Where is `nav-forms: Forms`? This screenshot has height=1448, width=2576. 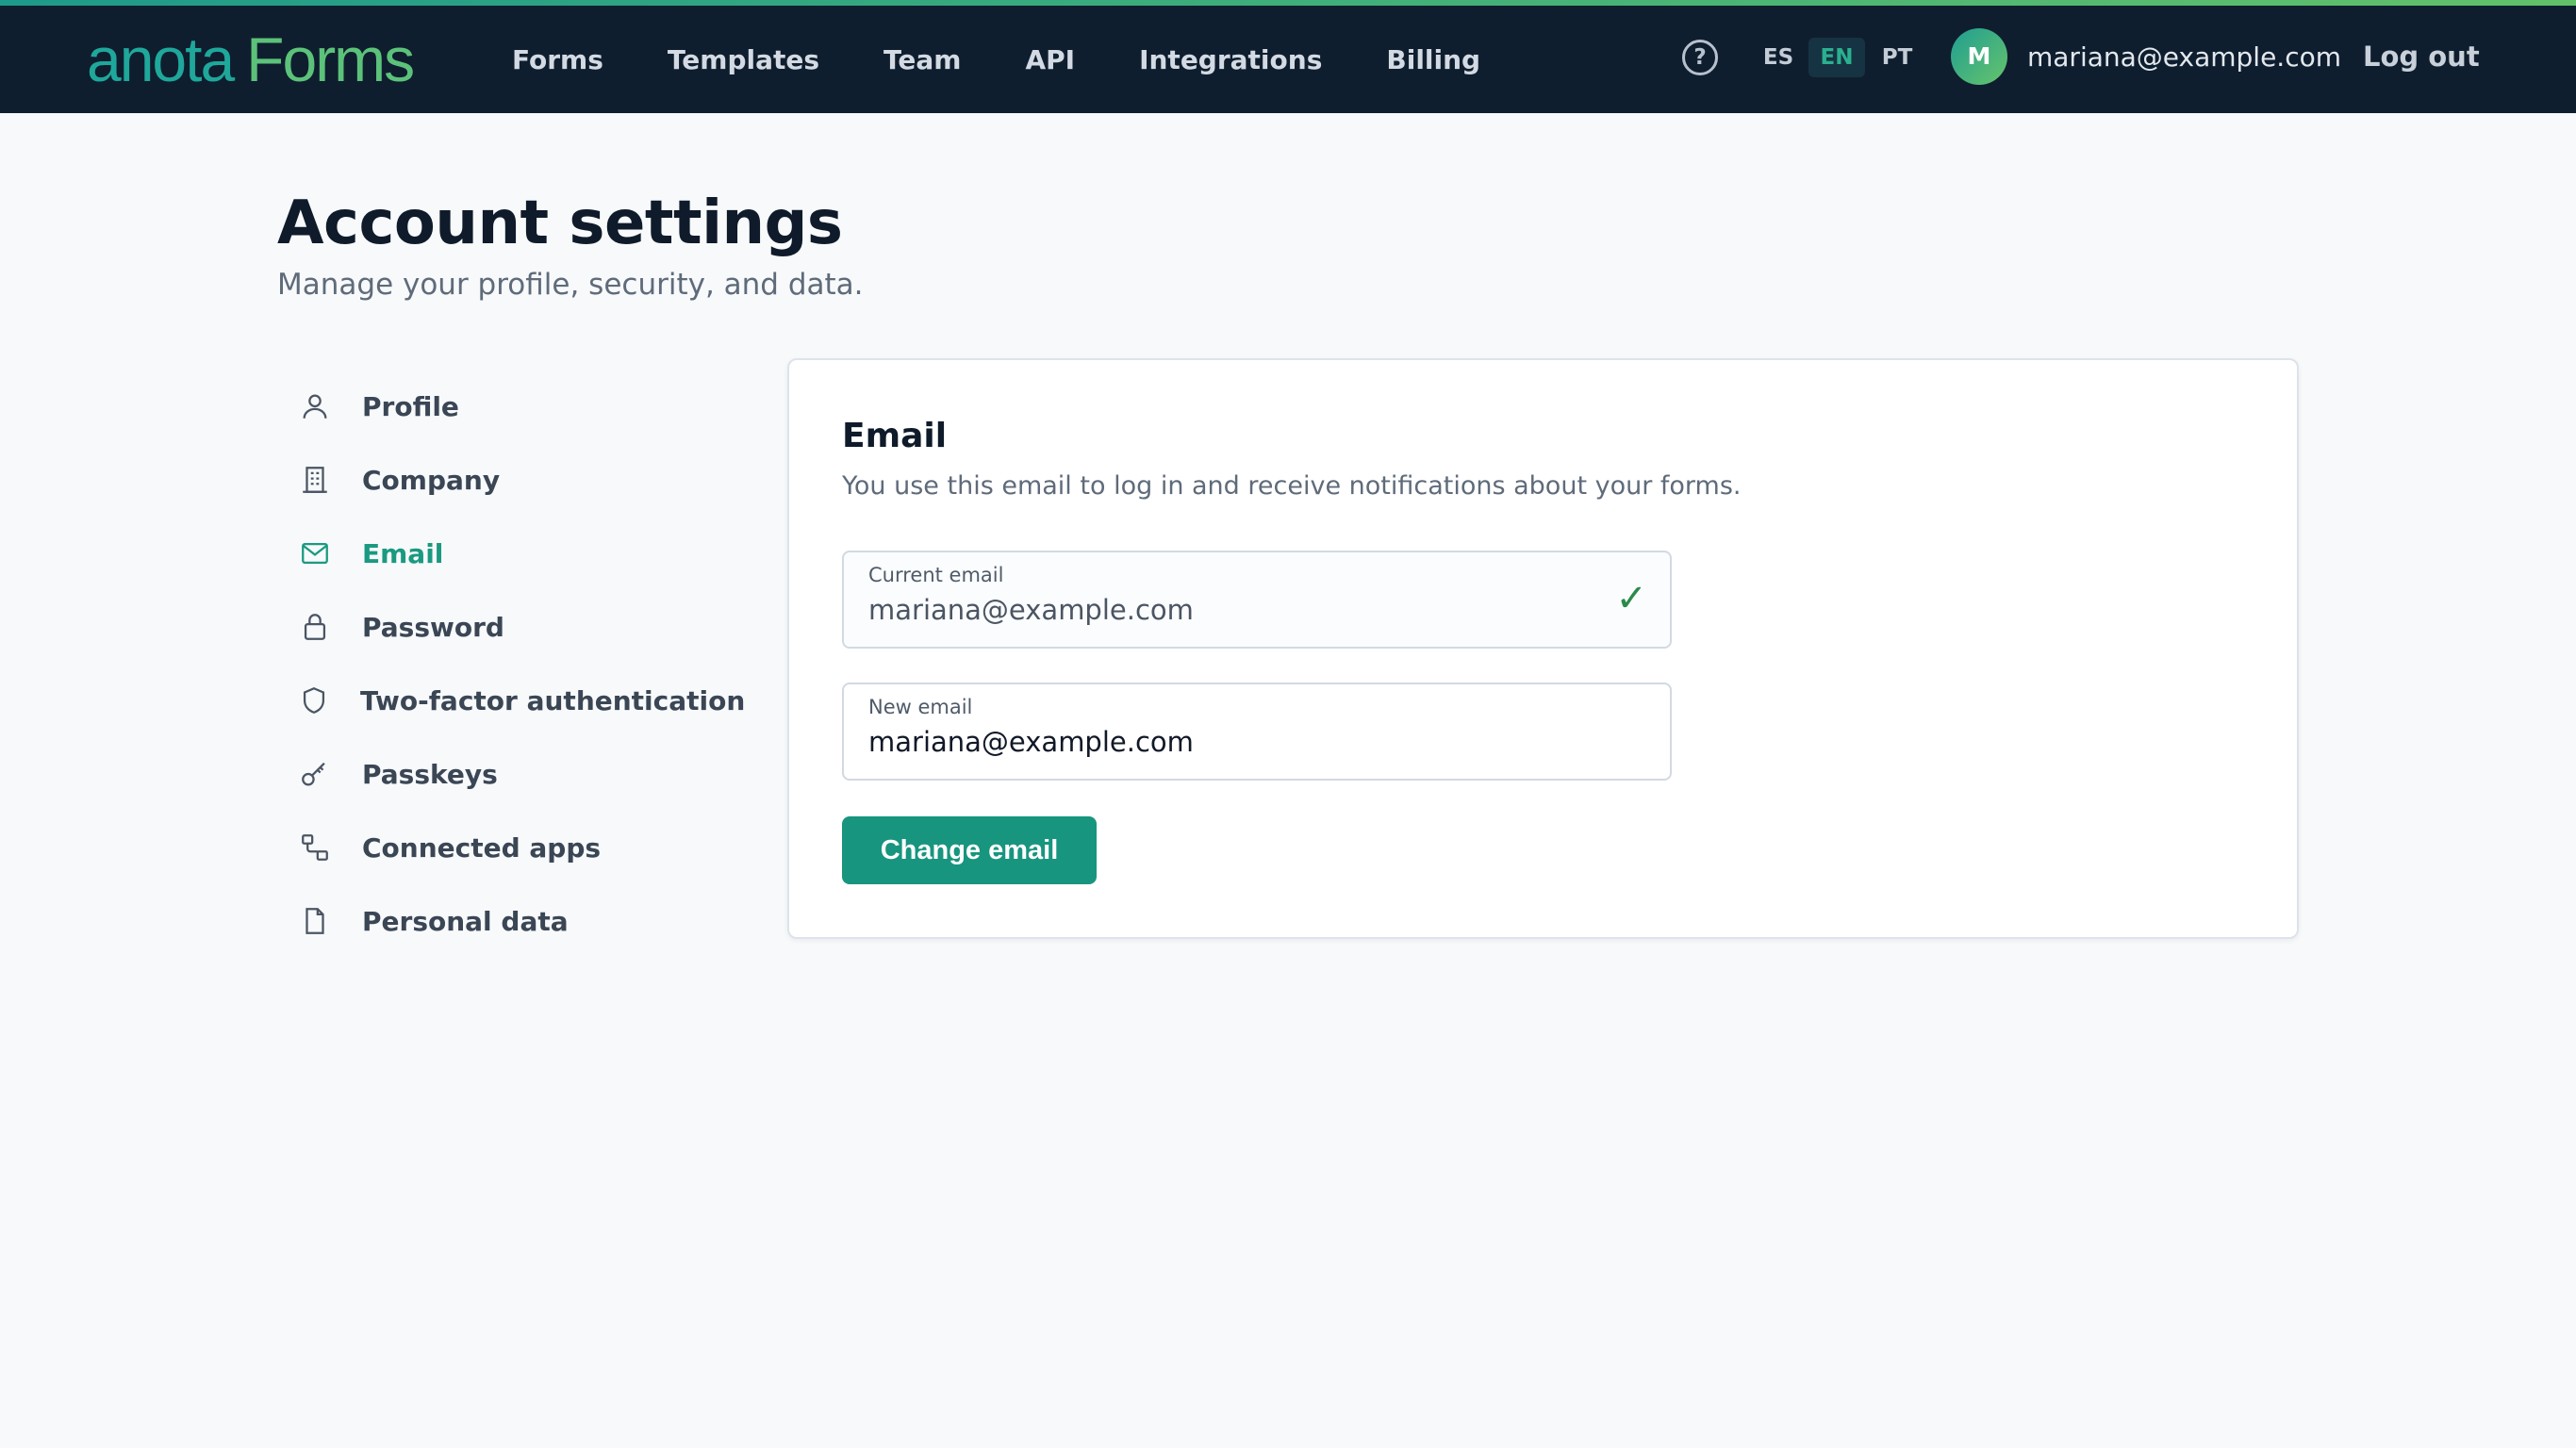
nav-forms: Forms is located at coordinates (557, 59).